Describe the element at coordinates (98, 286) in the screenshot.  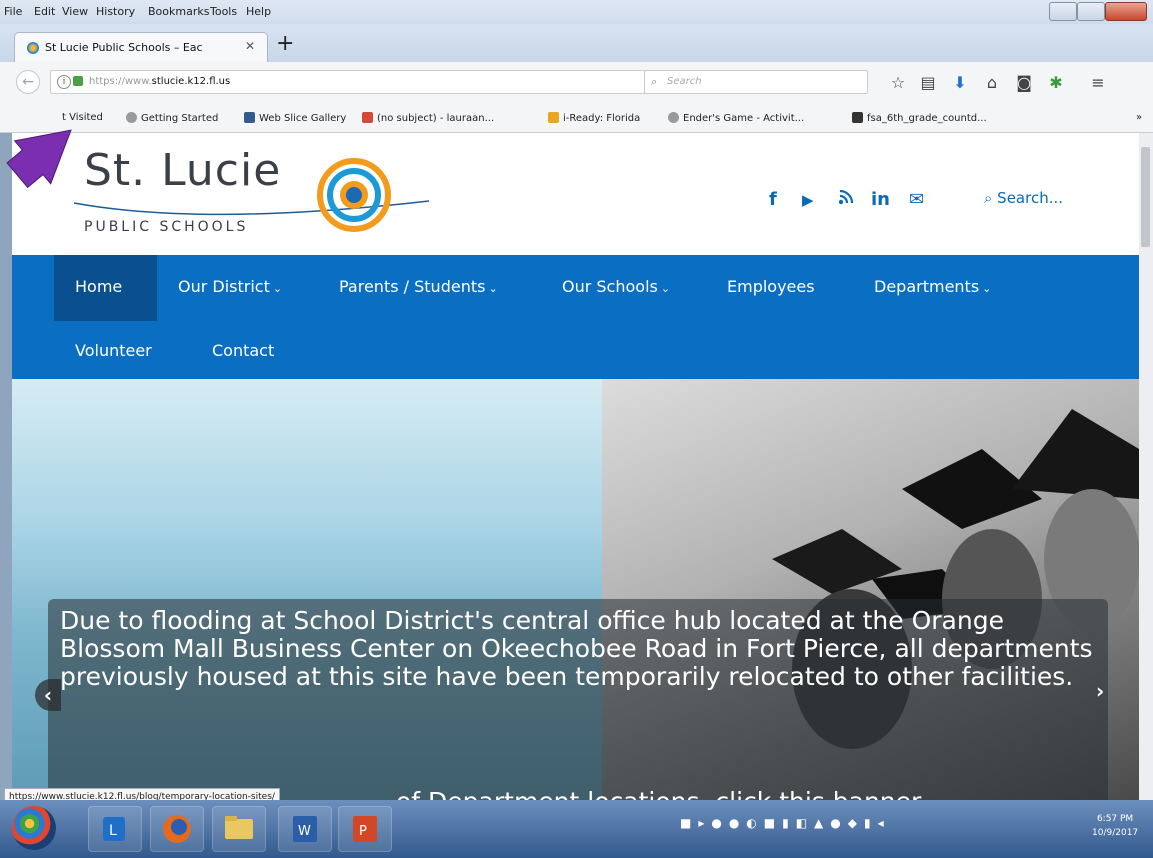
I see `nav-home: Home` at that location.